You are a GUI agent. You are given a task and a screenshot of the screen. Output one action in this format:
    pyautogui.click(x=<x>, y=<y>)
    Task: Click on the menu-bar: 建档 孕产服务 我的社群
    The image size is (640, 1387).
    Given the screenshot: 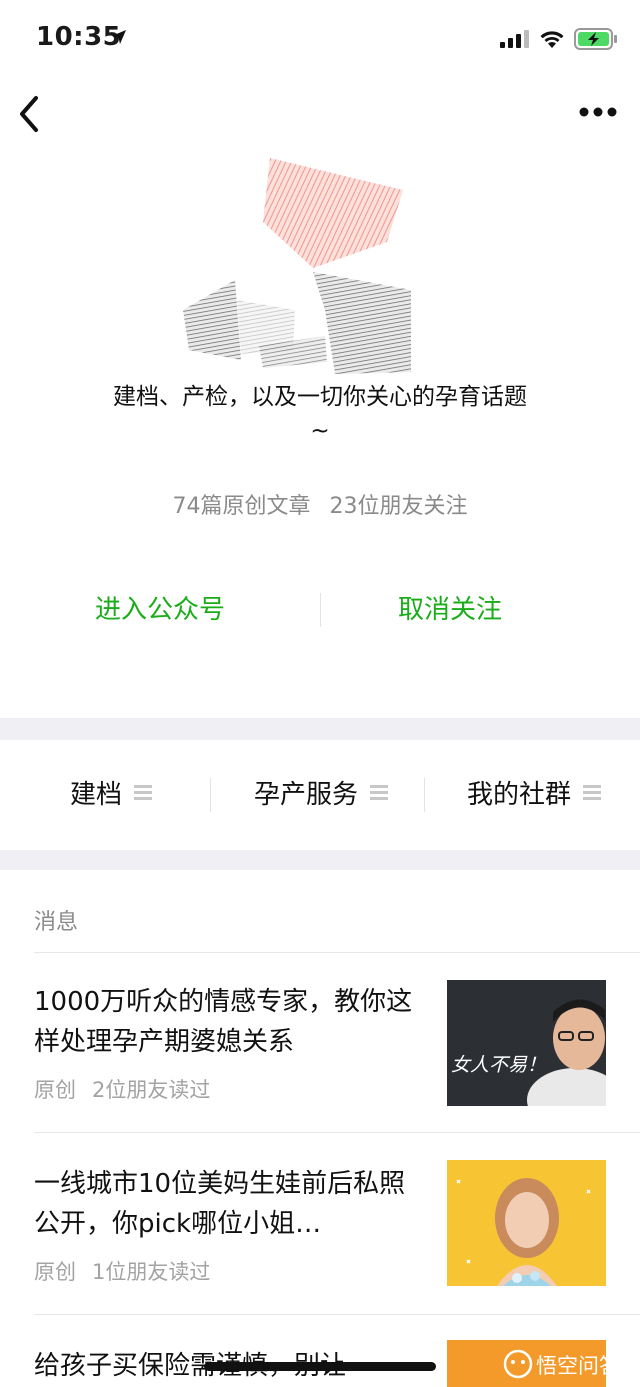 What is the action you would take?
    pyautogui.click(x=320, y=795)
    